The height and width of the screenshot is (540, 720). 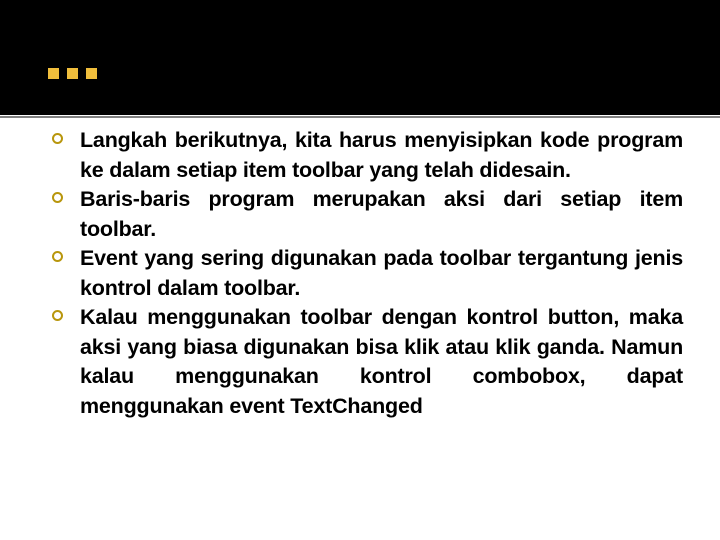 I want to click on page-title, so click(x=72, y=73).